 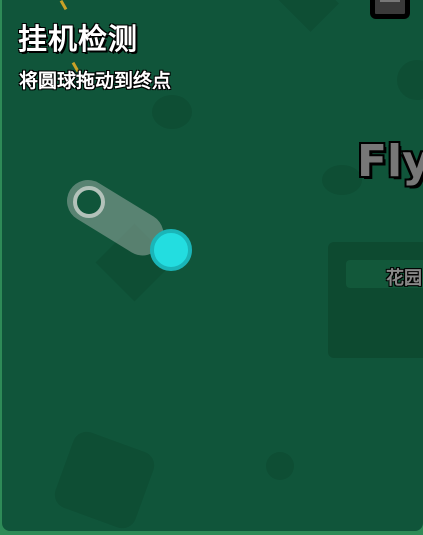 What do you see at coordinates (390, 9) in the screenshot?
I see `bag-icon` at bounding box center [390, 9].